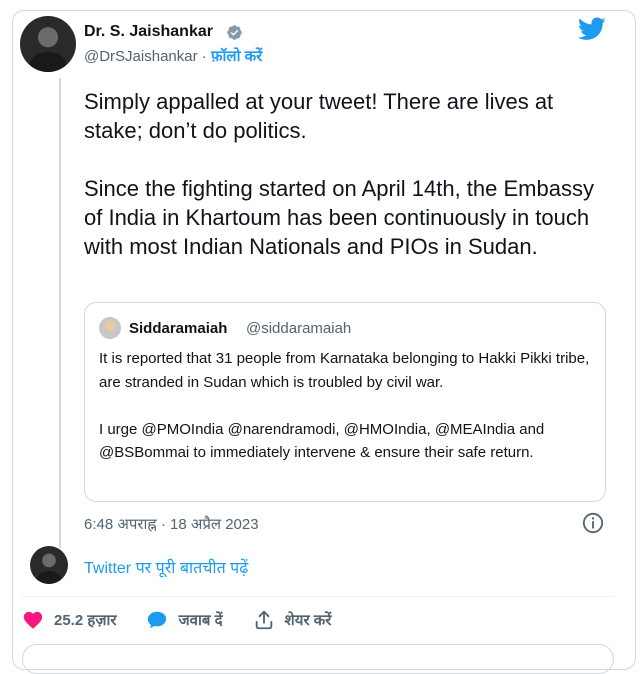  I want to click on speech-bubble-icon, so click(157, 620).